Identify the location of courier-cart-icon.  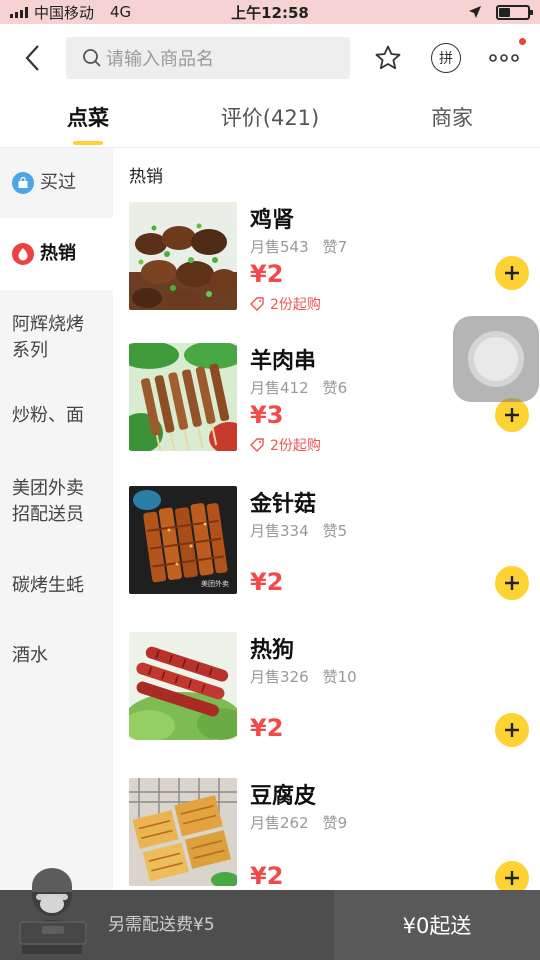
(53, 911).